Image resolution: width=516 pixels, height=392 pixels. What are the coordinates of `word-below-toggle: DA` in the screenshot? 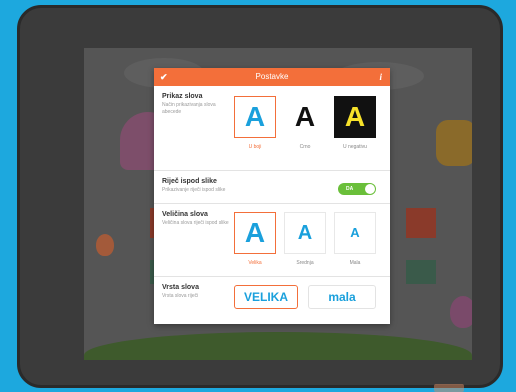 It's located at (357, 189).